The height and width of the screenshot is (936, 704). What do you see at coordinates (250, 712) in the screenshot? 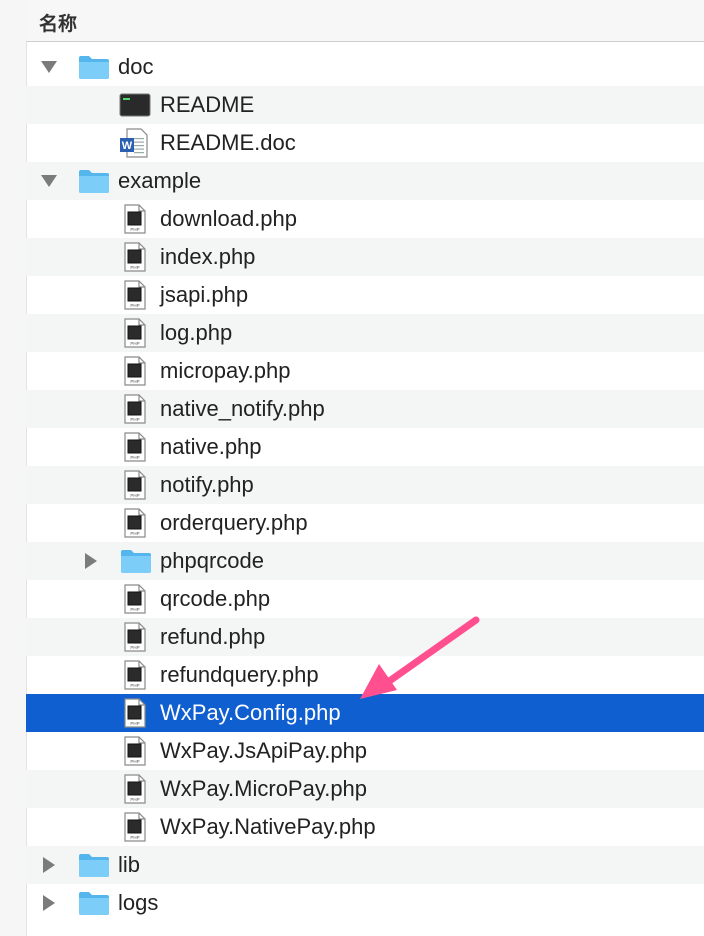
I see `file-name: WxPay.Config.php` at bounding box center [250, 712].